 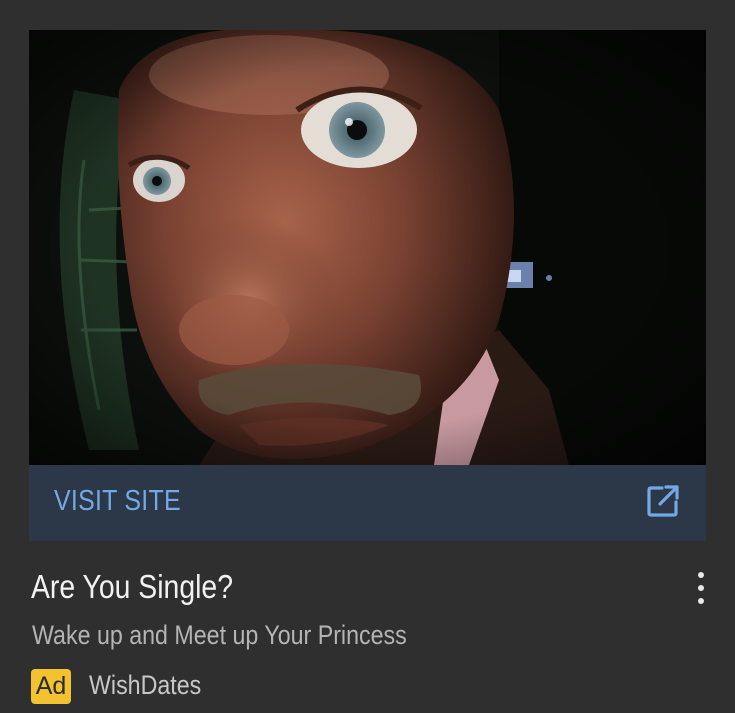 What do you see at coordinates (117, 501) in the screenshot?
I see `visit-site-label: VISIT SITE` at bounding box center [117, 501].